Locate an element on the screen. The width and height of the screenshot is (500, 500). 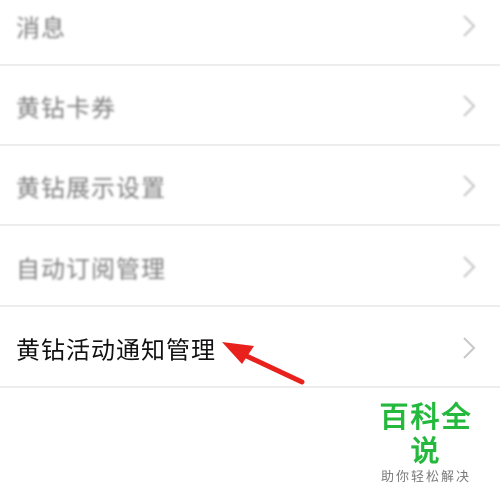
watermark-logo: 百科全说 助你轻松解决 is located at coordinates (426, 443).